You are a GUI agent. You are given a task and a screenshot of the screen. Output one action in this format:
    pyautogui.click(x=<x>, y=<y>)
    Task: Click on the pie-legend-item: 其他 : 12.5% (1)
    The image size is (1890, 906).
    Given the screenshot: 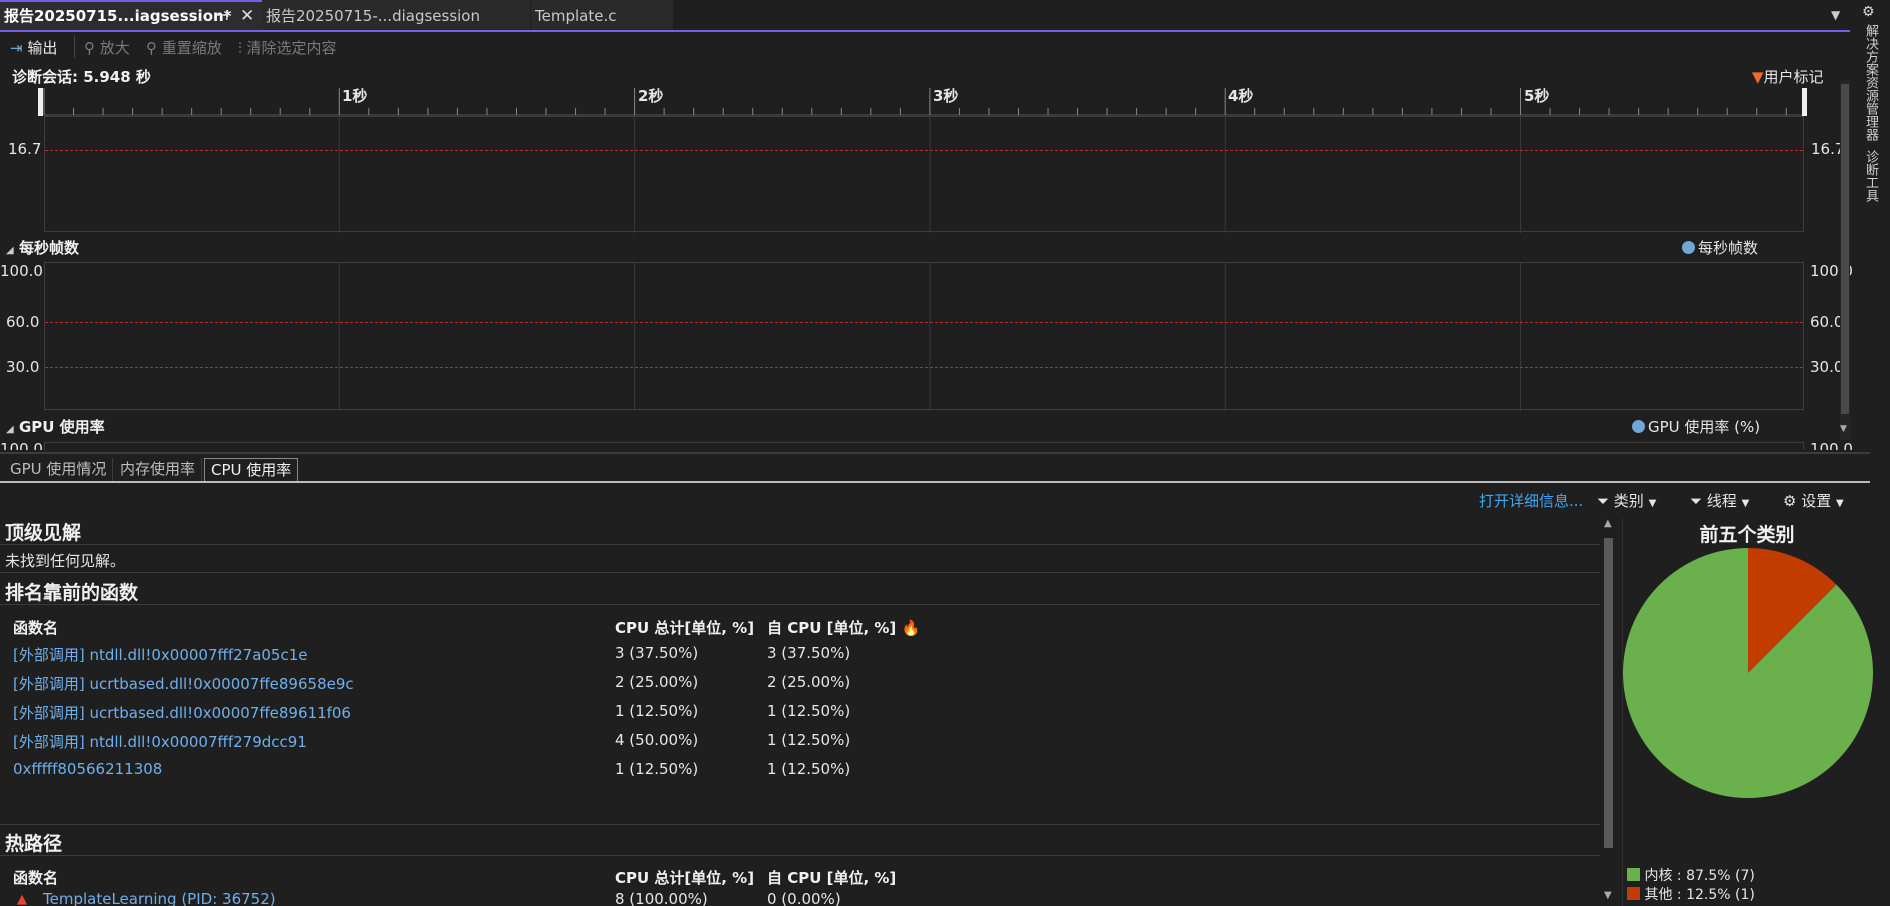 What is the action you would take?
    pyautogui.click(x=1691, y=894)
    